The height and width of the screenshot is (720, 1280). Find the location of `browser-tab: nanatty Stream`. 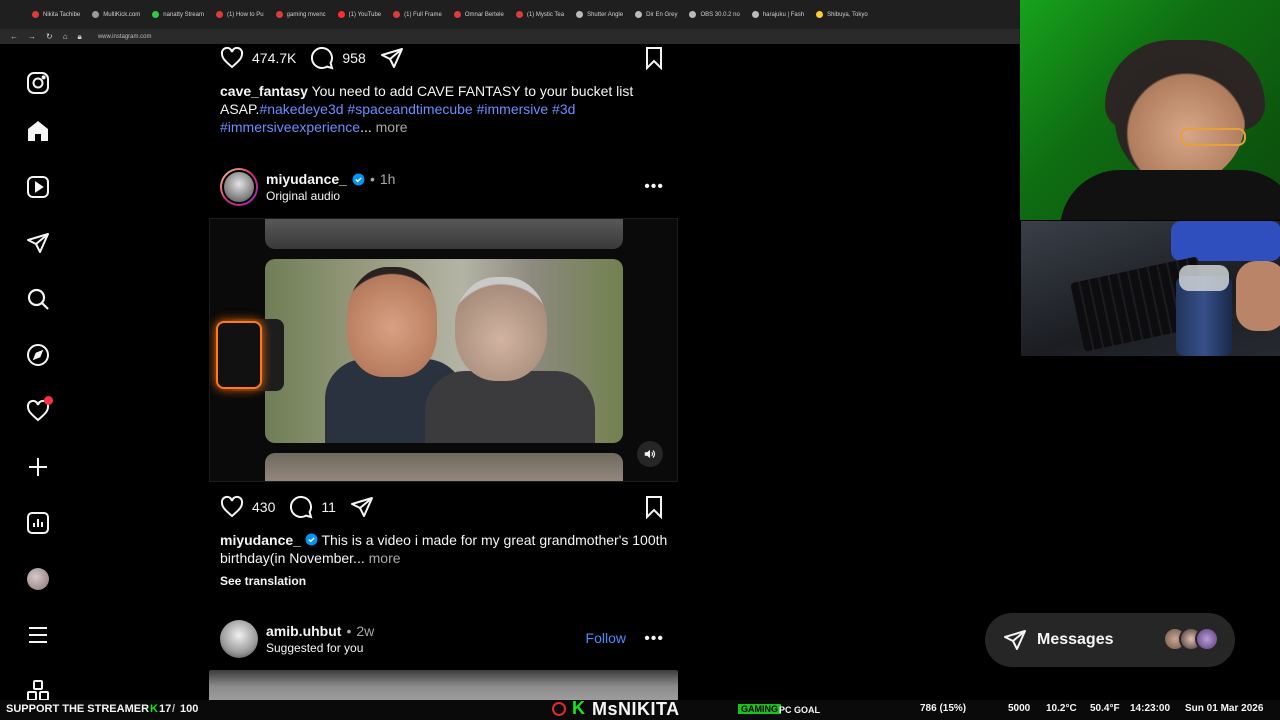

browser-tab: nanatty Stream is located at coordinates (178, 15).